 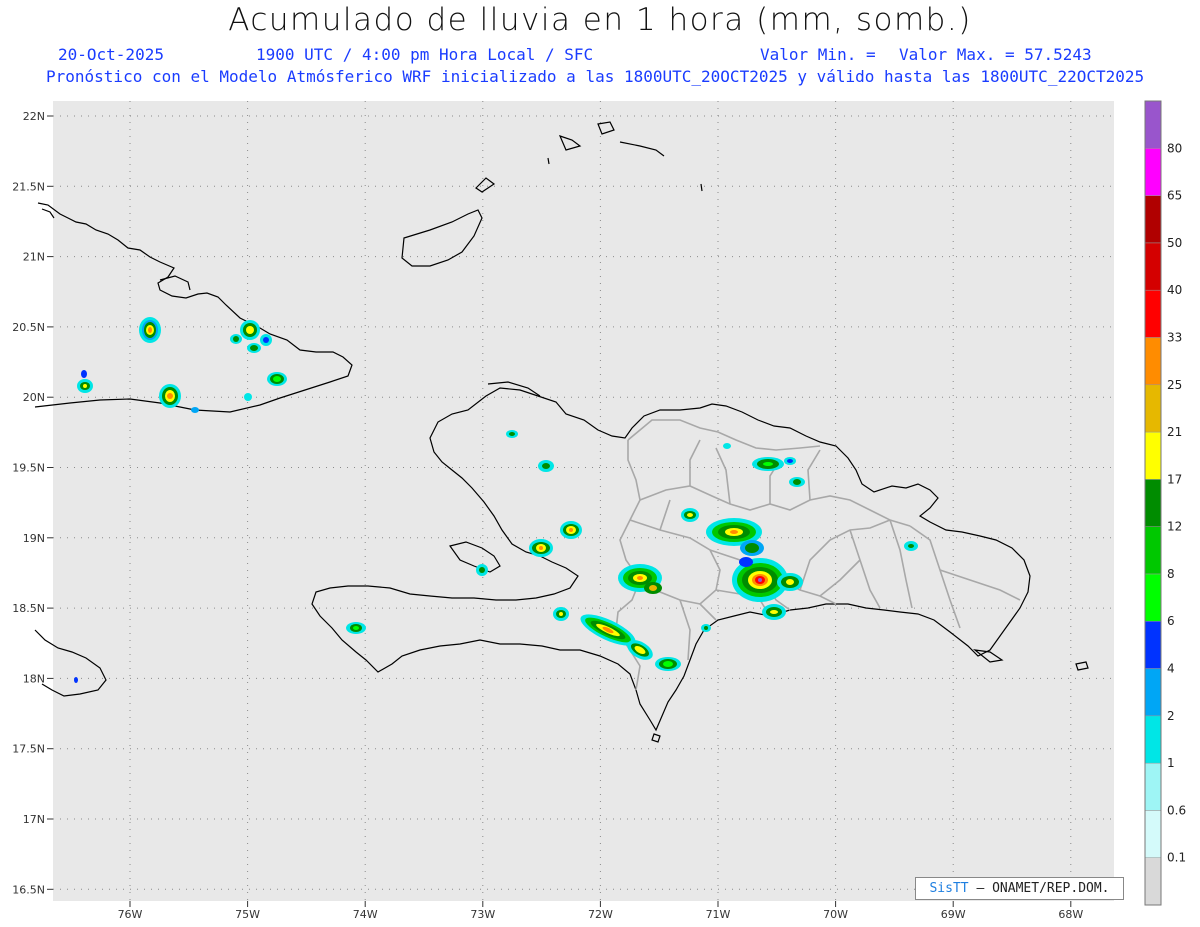 What do you see at coordinates (1176, 858) in the screenshot?
I see `colorbar-label: 0.1` at bounding box center [1176, 858].